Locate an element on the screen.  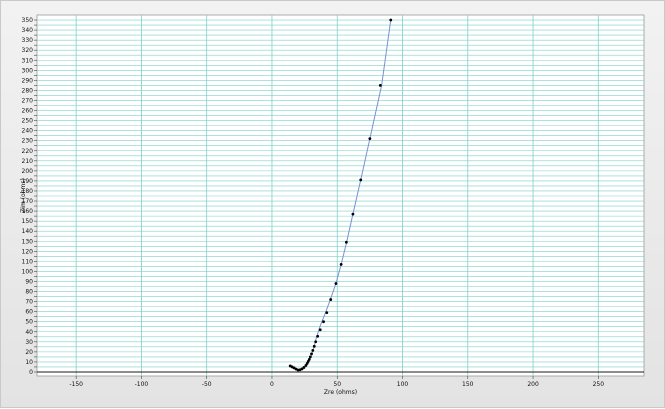
y-tick-label: 120 is located at coordinates (28, 251).